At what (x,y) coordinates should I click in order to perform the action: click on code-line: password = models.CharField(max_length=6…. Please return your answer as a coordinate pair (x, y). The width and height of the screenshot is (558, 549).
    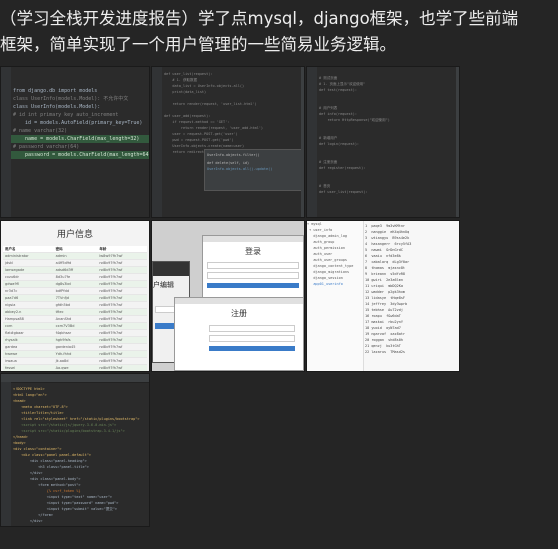
    Looking at the image, I should click on (80, 155).